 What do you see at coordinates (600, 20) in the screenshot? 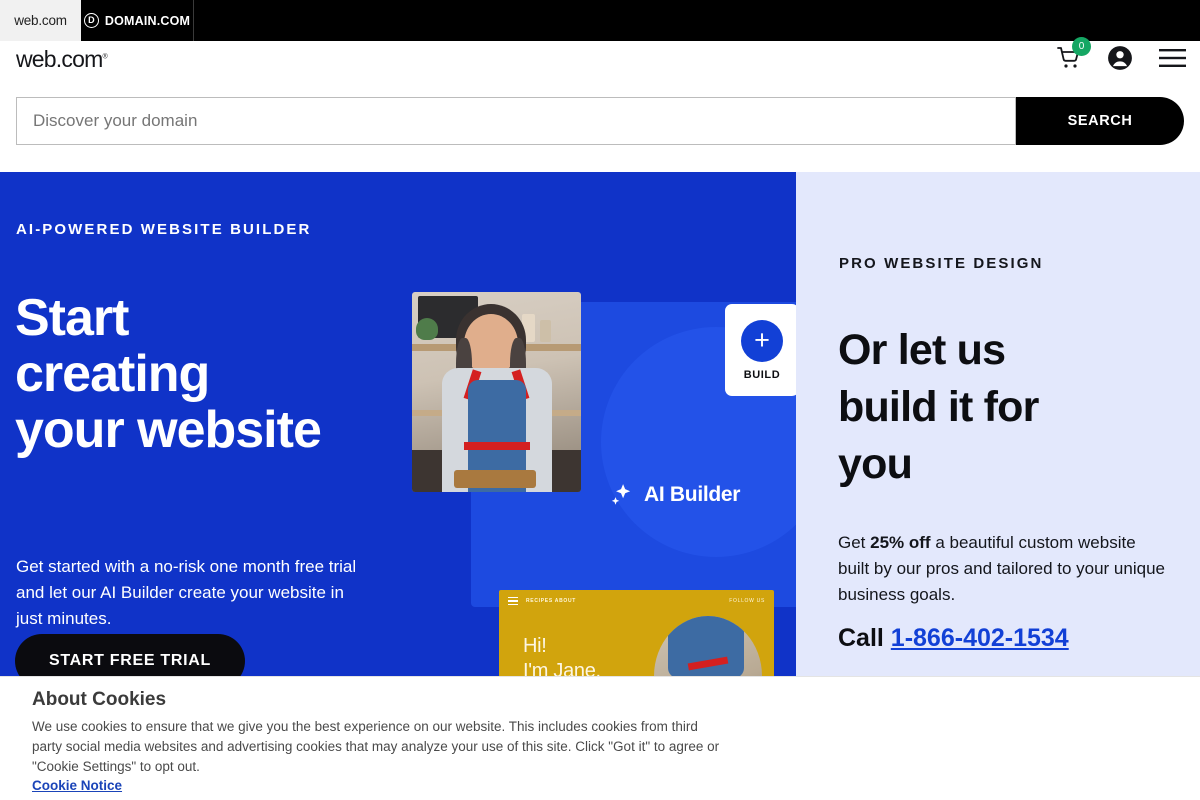
I see `brand-switcher-bar: web.com D DOMAIN.COM` at bounding box center [600, 20].